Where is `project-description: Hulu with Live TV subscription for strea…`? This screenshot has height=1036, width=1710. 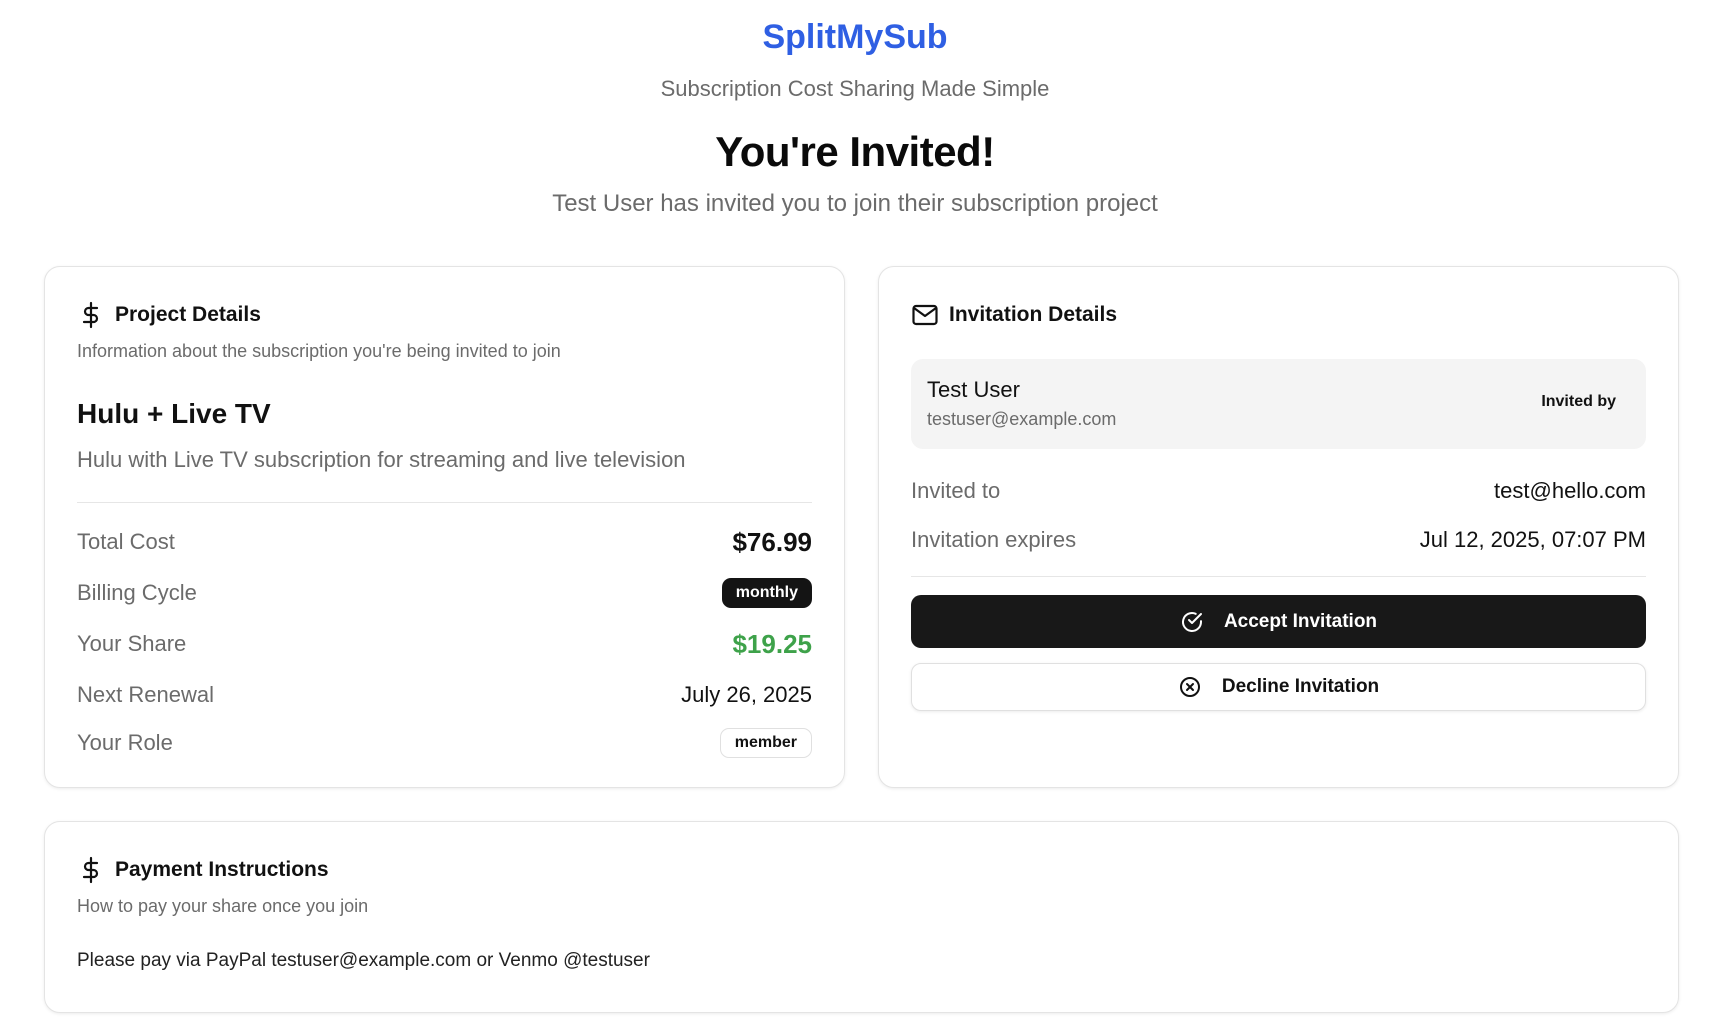
project-description: Hulu with Live TV subscription for strea… is located at coordinates (381, 459).